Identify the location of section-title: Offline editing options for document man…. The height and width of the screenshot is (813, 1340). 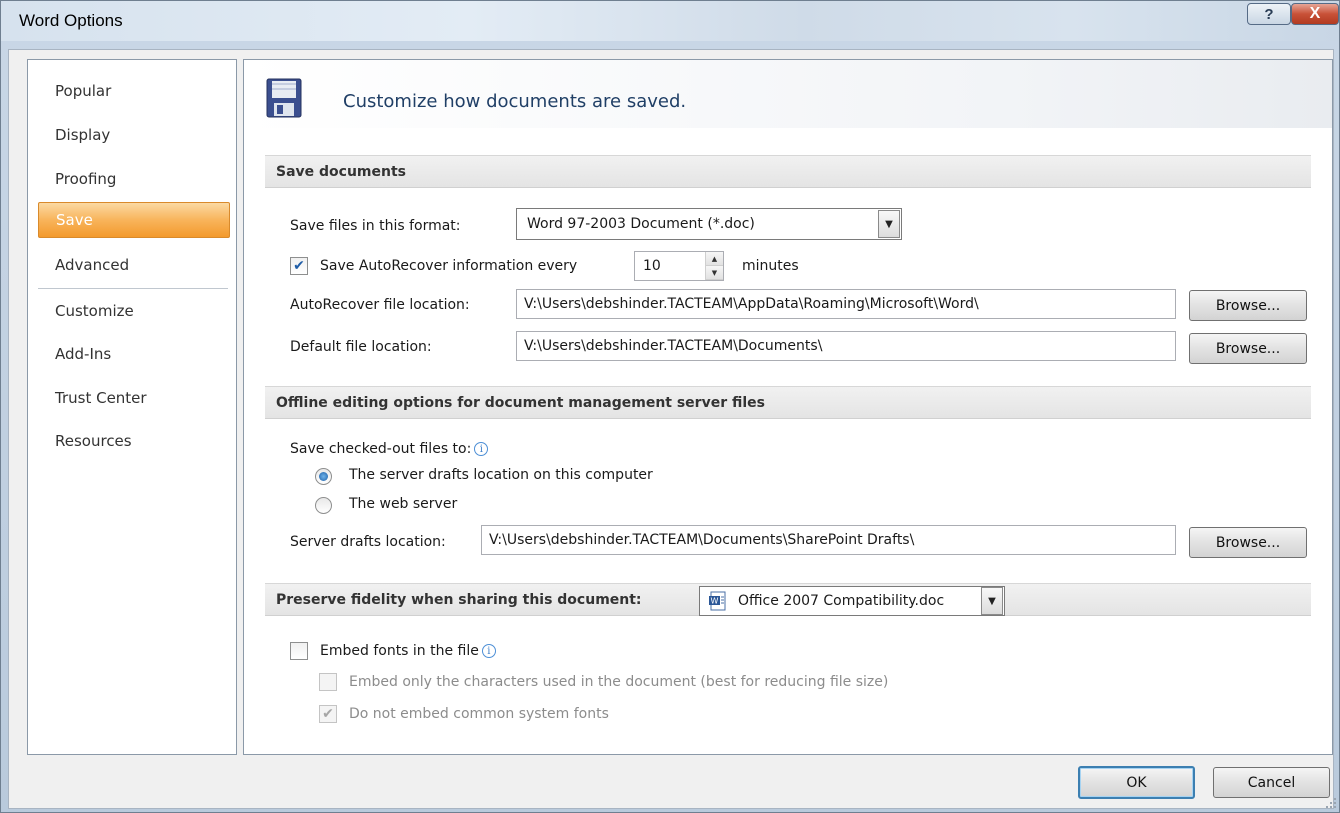
(520, 402).